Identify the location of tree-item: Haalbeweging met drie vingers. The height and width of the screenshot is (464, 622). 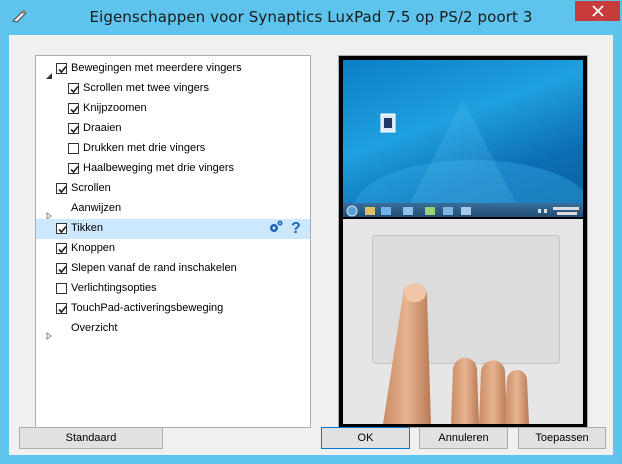
(173, 169).